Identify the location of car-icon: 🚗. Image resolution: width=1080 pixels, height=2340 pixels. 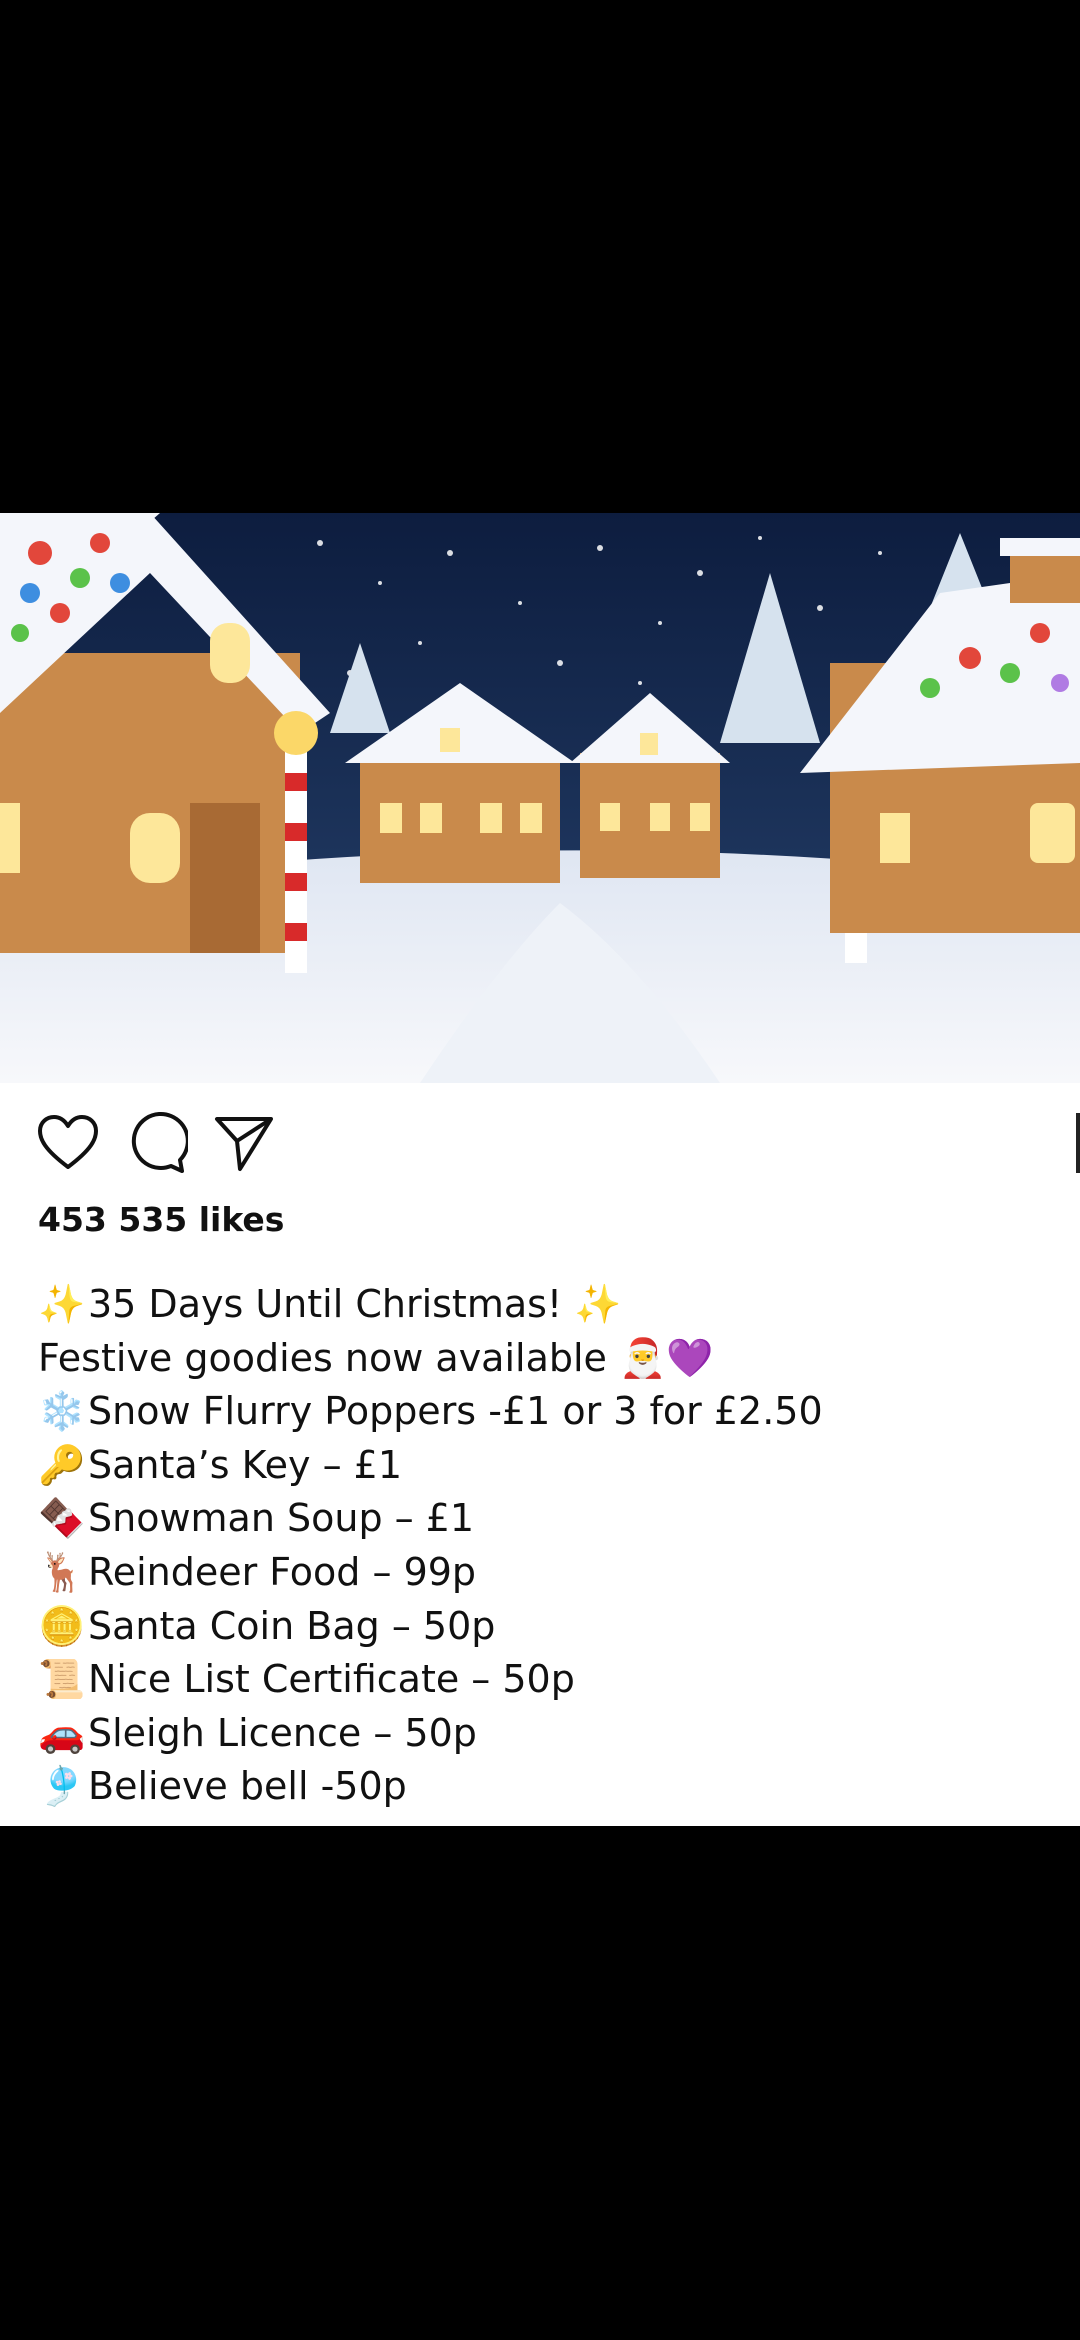
(62, 1732).